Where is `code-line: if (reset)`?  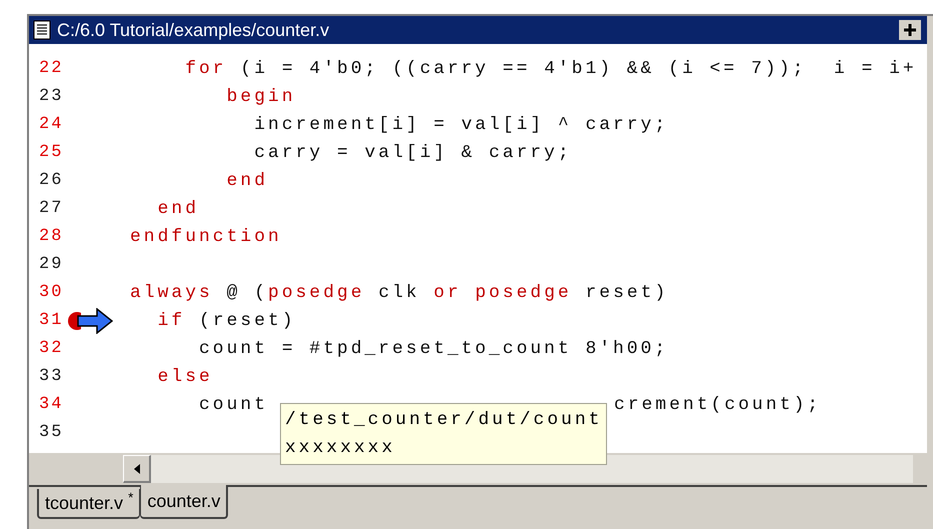 code-line: if (reset) is located at coordinates (226, 321).